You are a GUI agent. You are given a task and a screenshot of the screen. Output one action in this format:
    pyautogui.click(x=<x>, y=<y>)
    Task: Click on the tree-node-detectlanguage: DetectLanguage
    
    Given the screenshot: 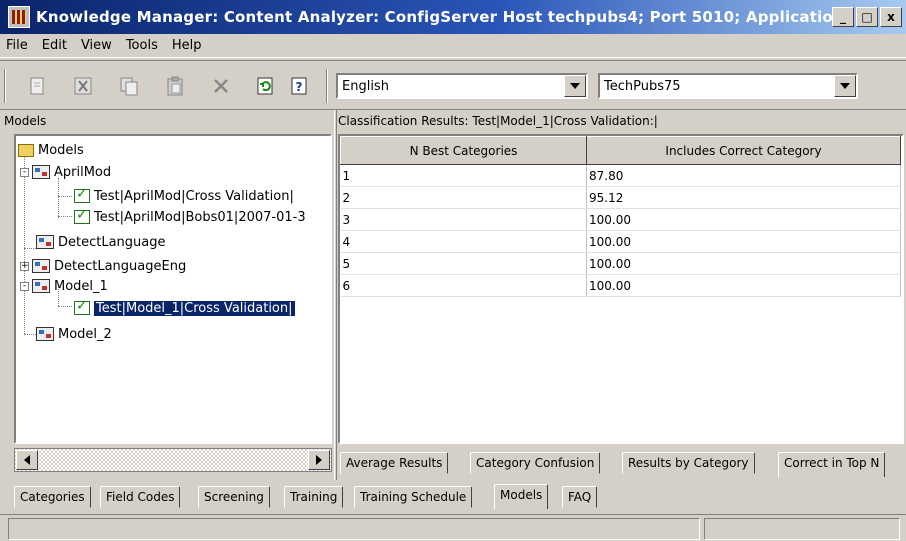 What is the action you would take?
    pyautogui.click(x=101, y=242)
    